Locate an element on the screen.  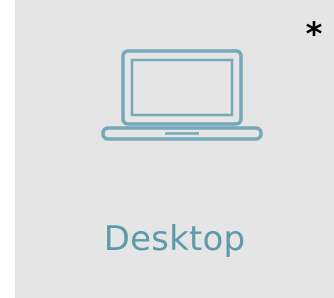
required-marker: * is located at coordinates (314, 34).